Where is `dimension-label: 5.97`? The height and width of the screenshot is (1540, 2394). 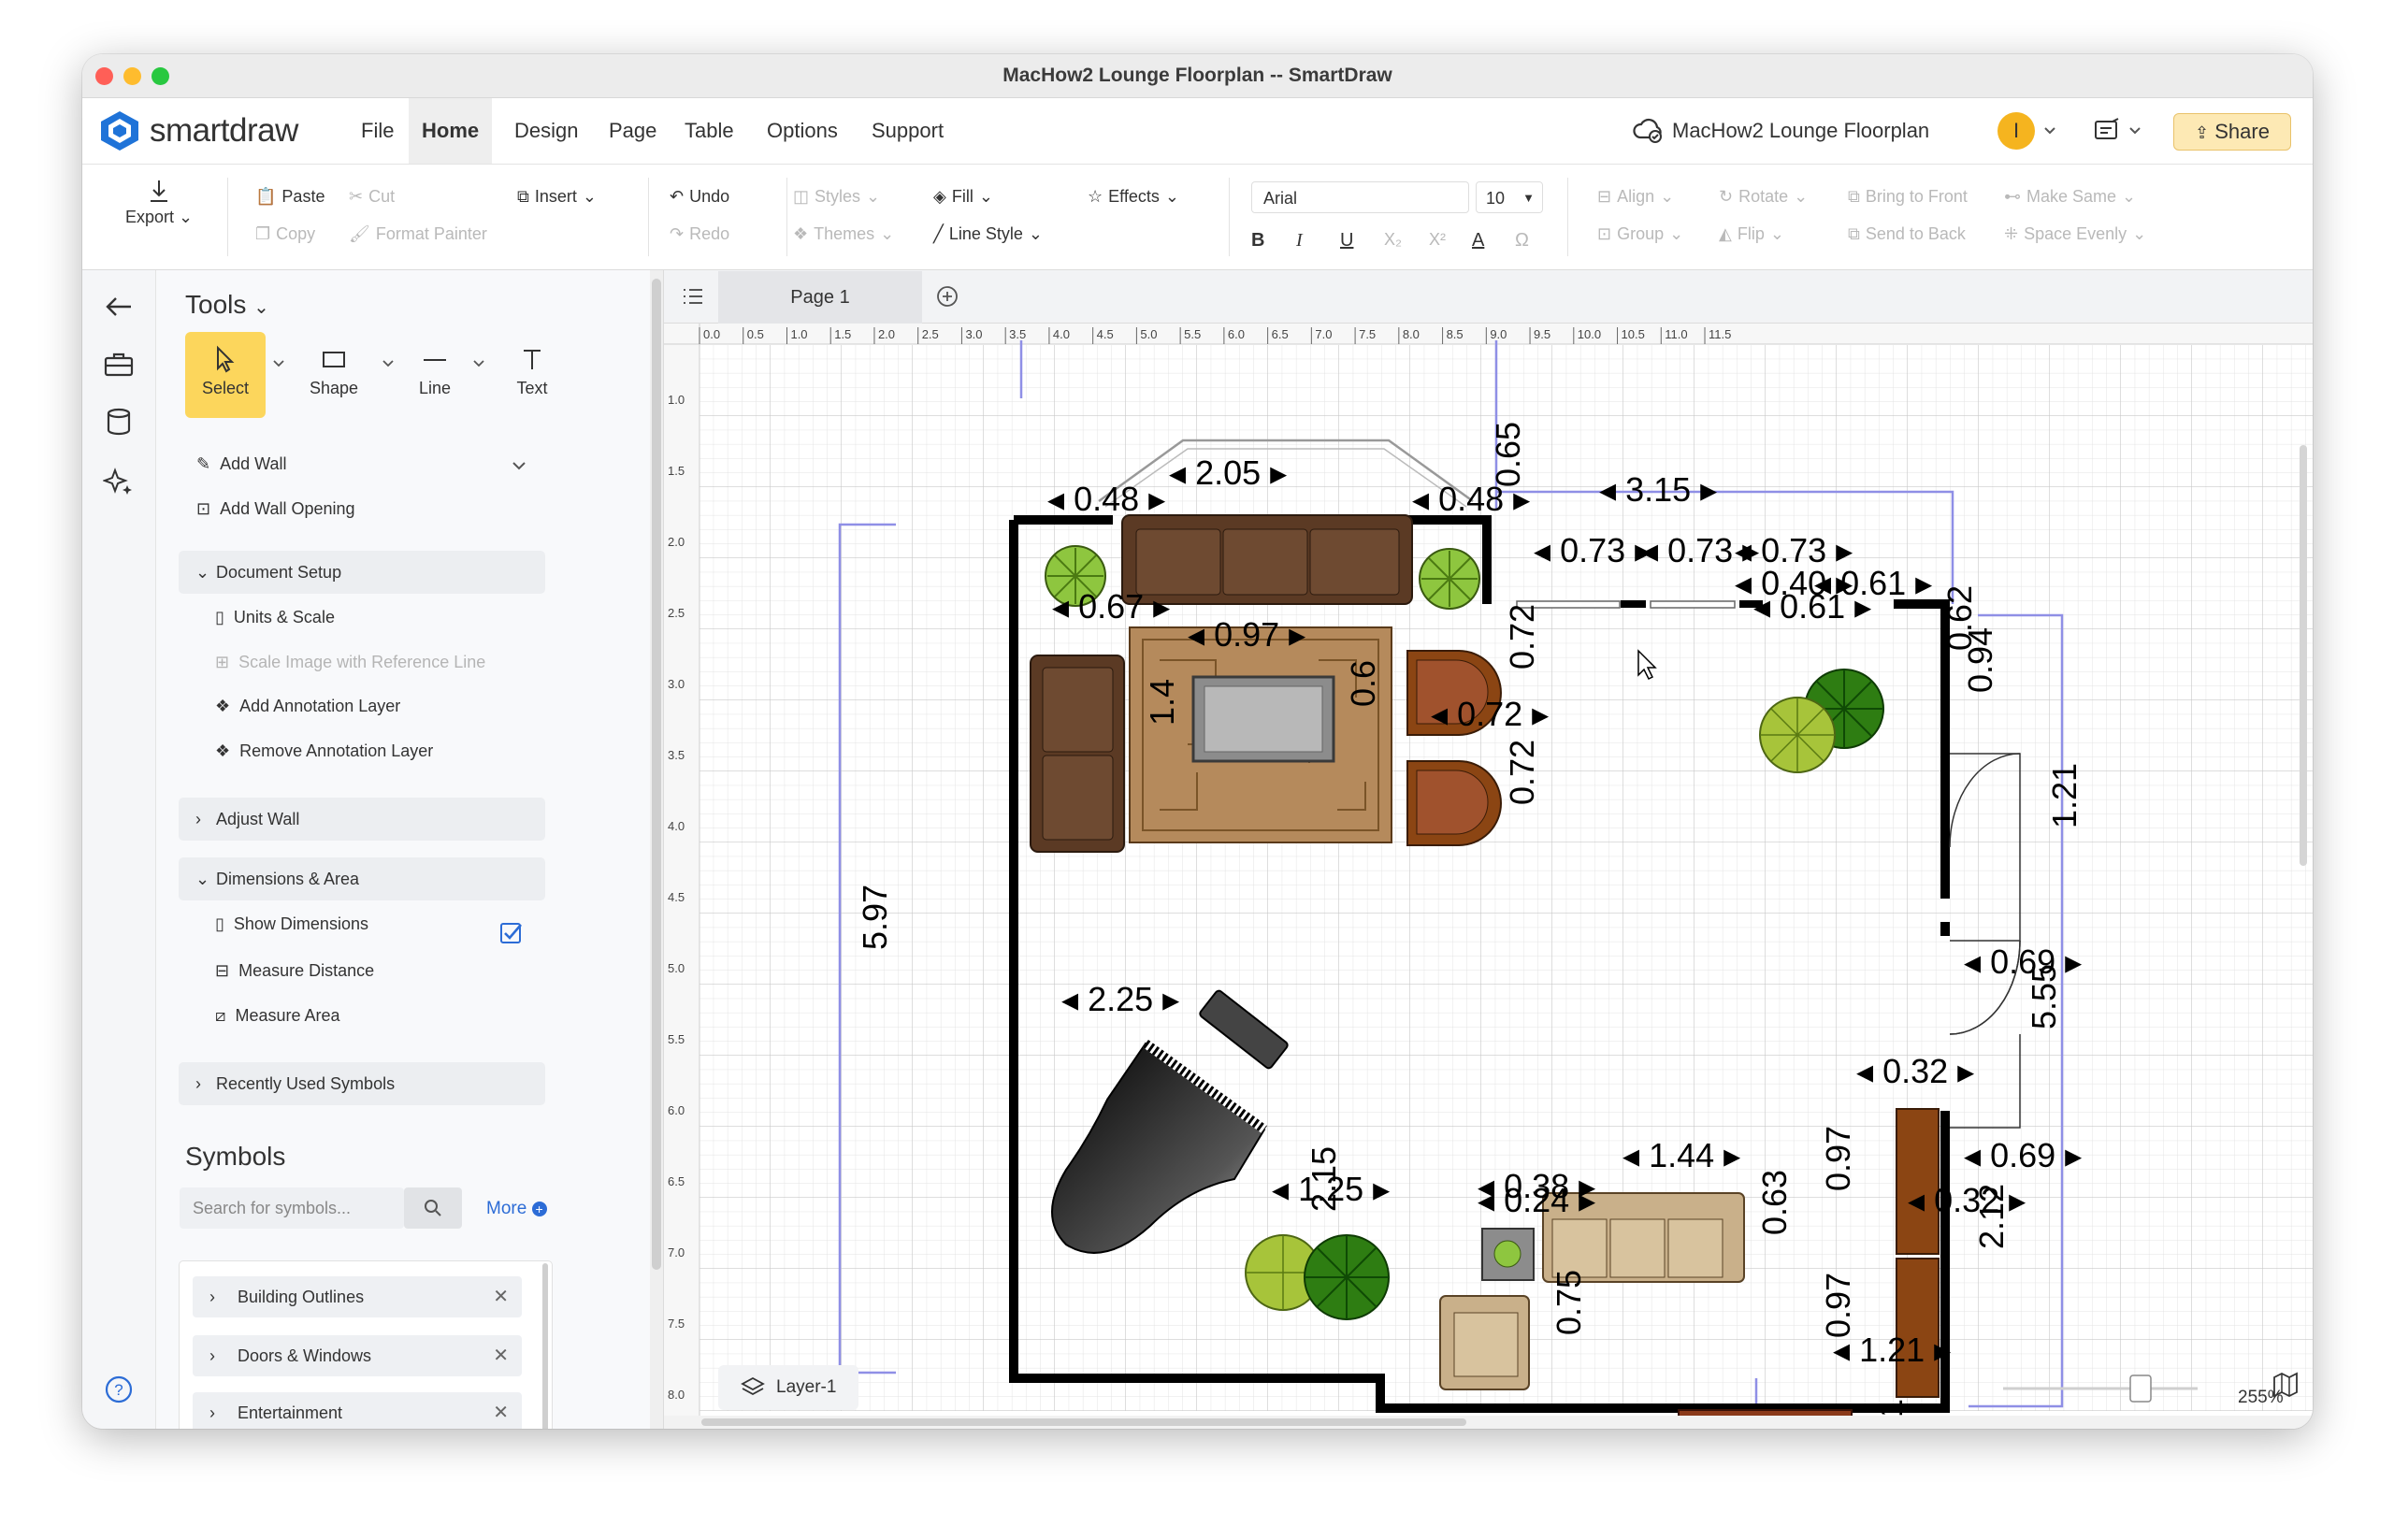
dimension-label: 5.97 is located at coordinates (875, 917).